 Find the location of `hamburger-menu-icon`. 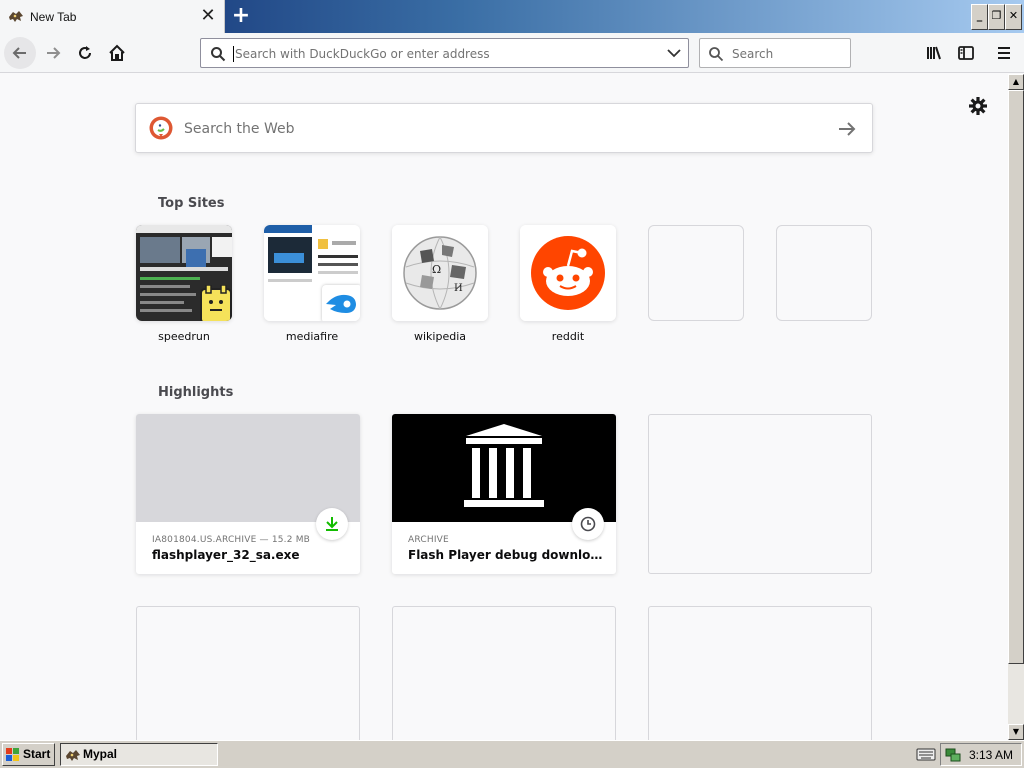

hamburger-menu-icon is located at coordinates (1004, 53).